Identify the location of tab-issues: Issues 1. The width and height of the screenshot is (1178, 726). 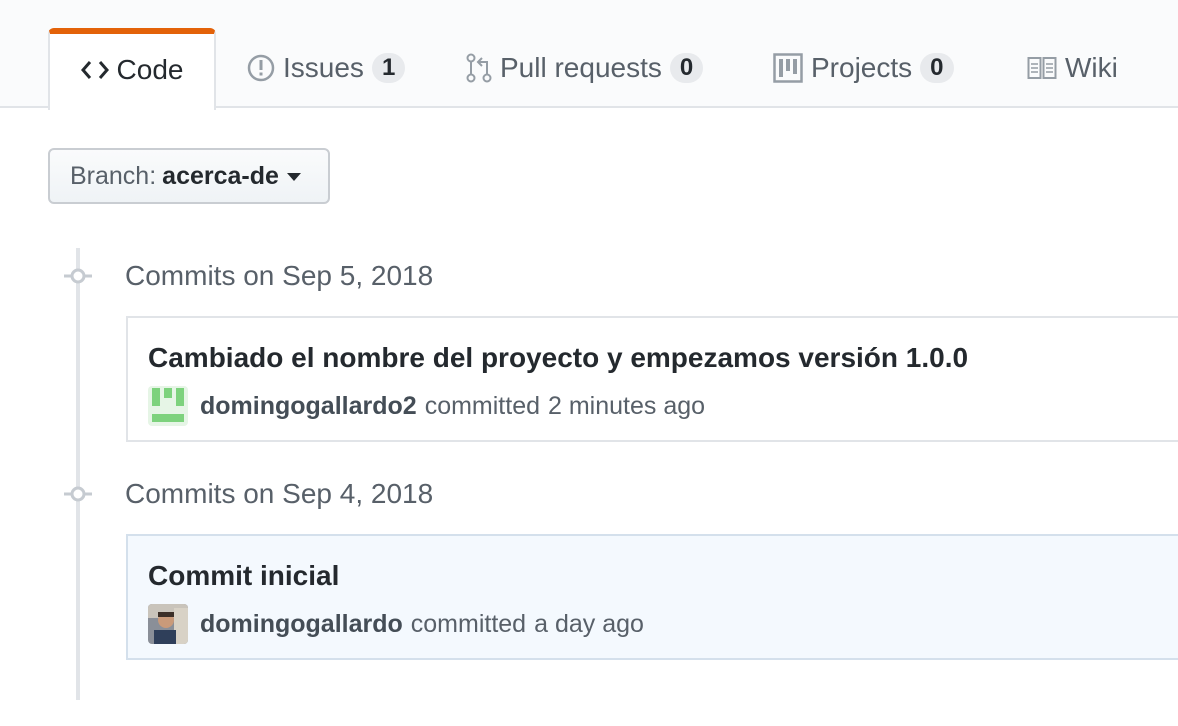
(326, 68).